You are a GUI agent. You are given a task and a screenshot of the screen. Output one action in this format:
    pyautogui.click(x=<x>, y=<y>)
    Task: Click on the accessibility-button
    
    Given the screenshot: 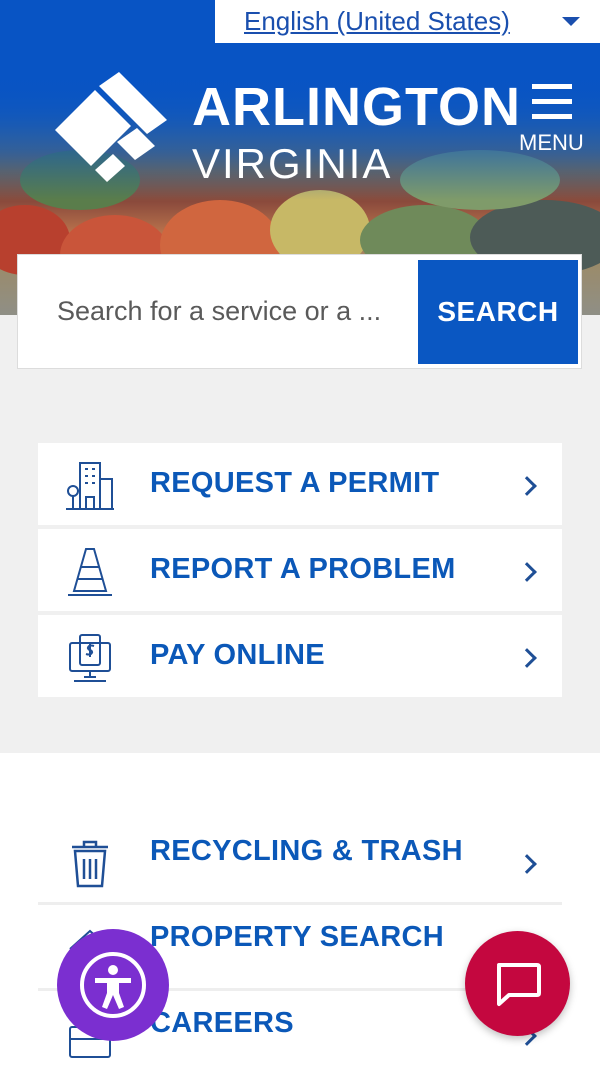 What is the action you would take?
    pyautogui.click(x=113, y=985)
    